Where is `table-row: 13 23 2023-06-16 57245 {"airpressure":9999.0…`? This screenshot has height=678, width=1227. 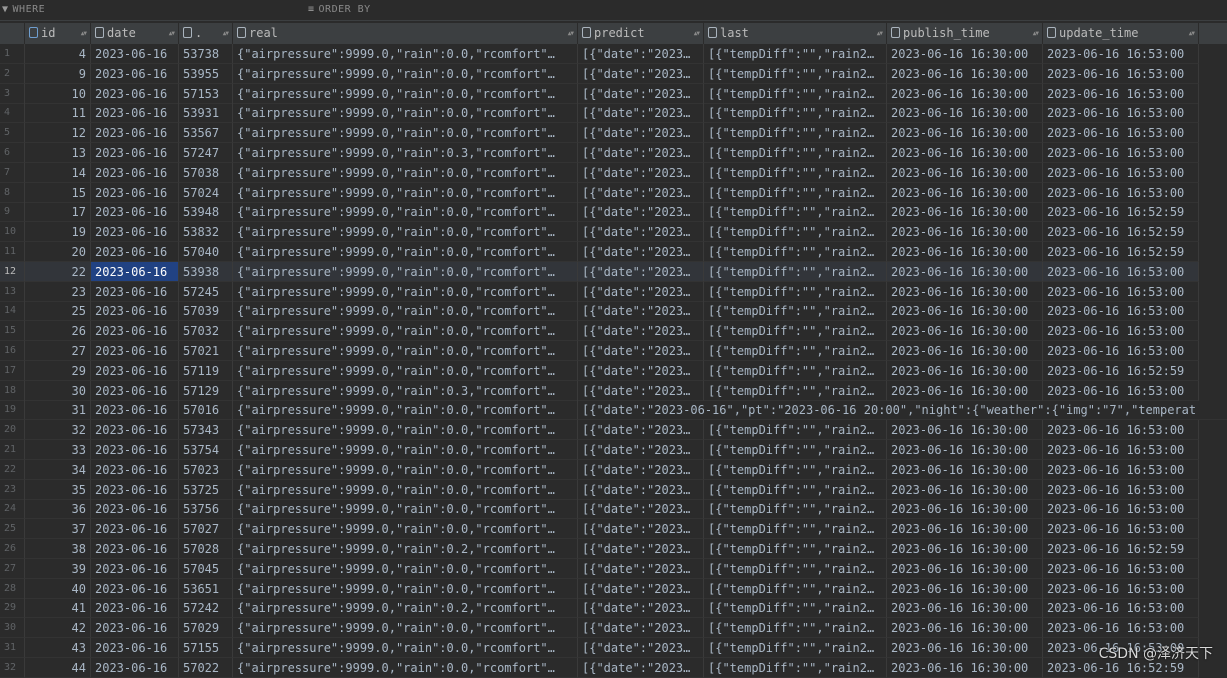
table-row: 13 23 2023-06-16 57245 {"airpressure":9999.0… is located at coordinates (613, 291).